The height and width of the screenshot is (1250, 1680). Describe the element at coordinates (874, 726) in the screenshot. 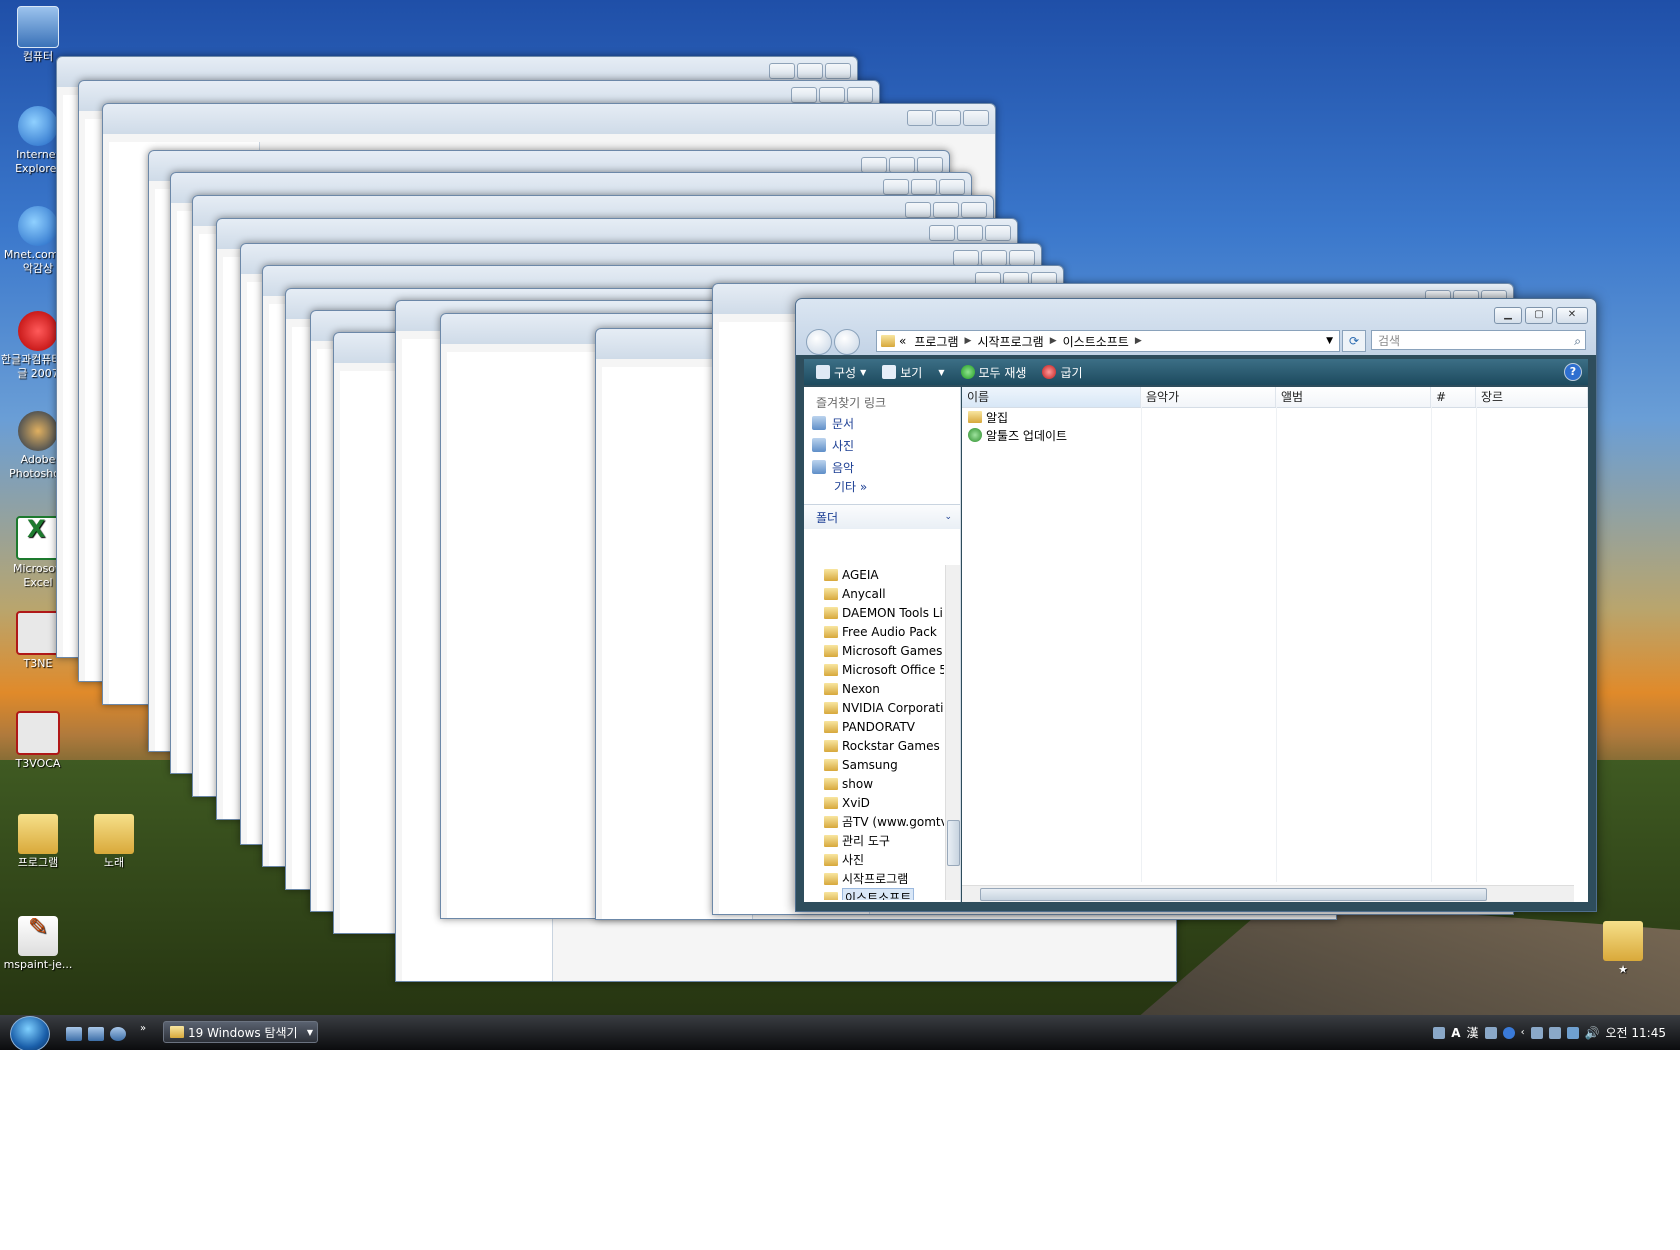

I see `tree-item: PANDORATV` at that location.